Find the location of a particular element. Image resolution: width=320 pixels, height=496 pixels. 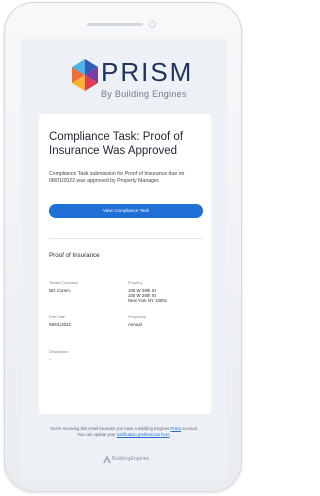

prism-link: Prism is located at coordinates (175, 428).